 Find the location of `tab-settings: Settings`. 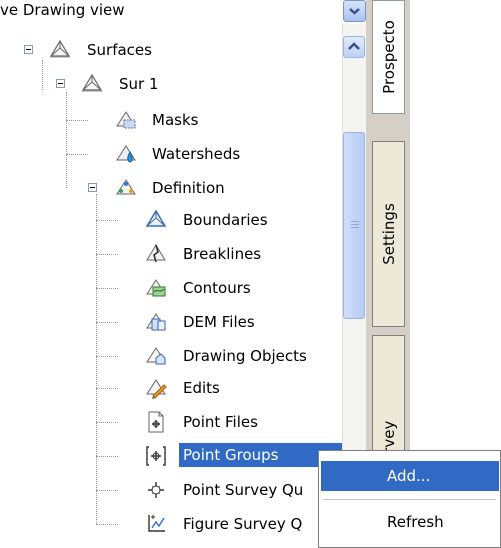

tab-settings: Settings is located at coordinates (388, 234).